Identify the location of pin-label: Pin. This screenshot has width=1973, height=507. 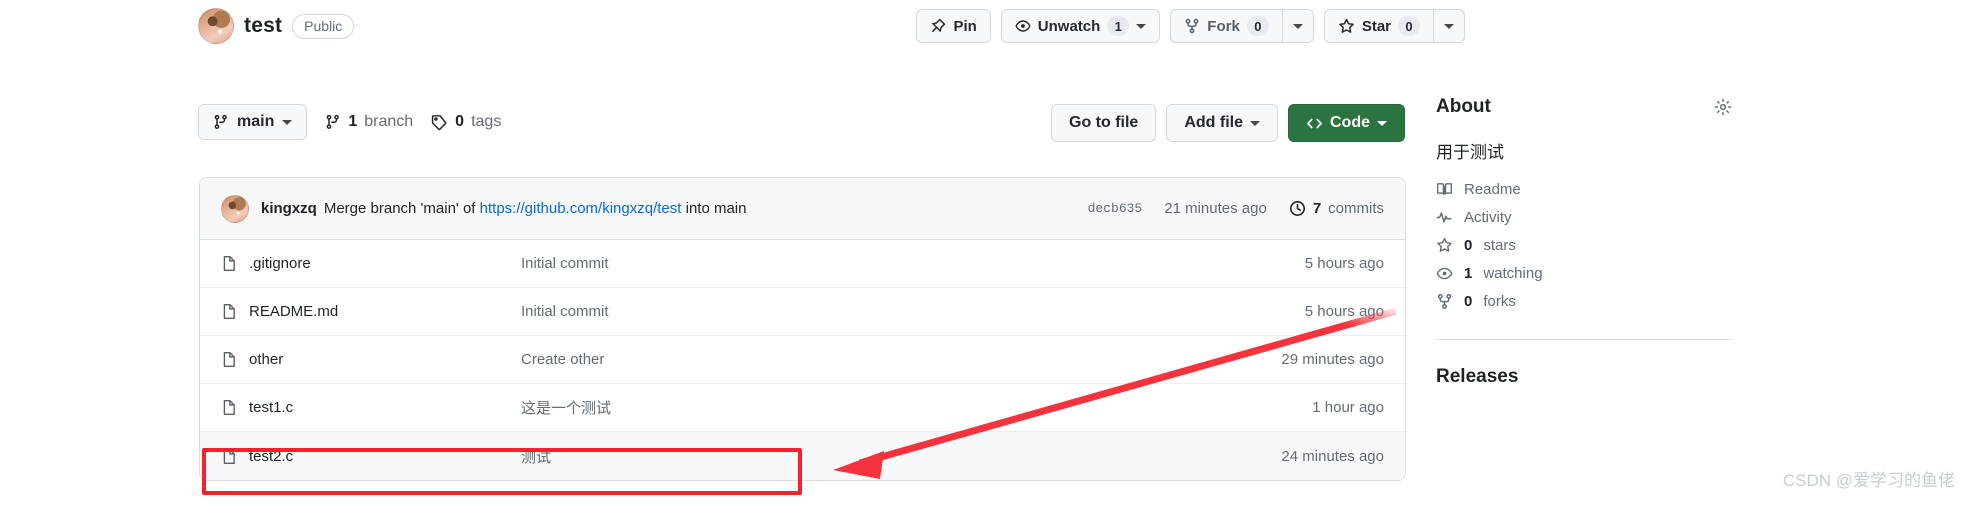
(965, 26).